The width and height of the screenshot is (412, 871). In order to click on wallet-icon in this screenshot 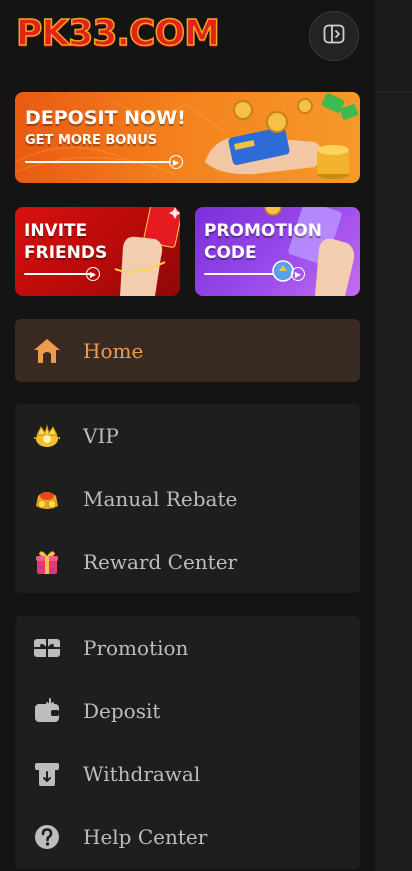, I will do `click(47, 711)`.